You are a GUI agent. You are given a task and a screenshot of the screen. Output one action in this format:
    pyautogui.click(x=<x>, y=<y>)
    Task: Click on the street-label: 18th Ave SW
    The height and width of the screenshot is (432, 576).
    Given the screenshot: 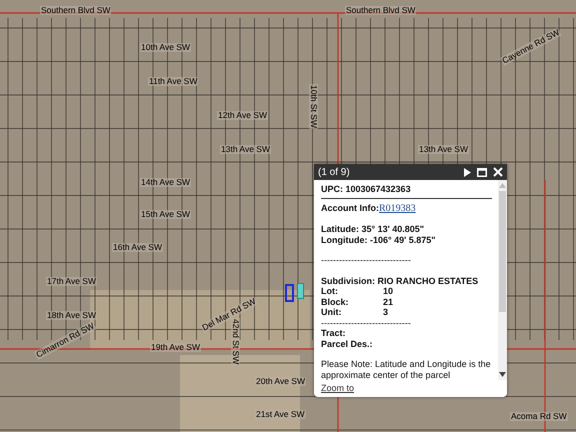 What is the action you would take?
    pyautogui.click(x=71, y=315)
    